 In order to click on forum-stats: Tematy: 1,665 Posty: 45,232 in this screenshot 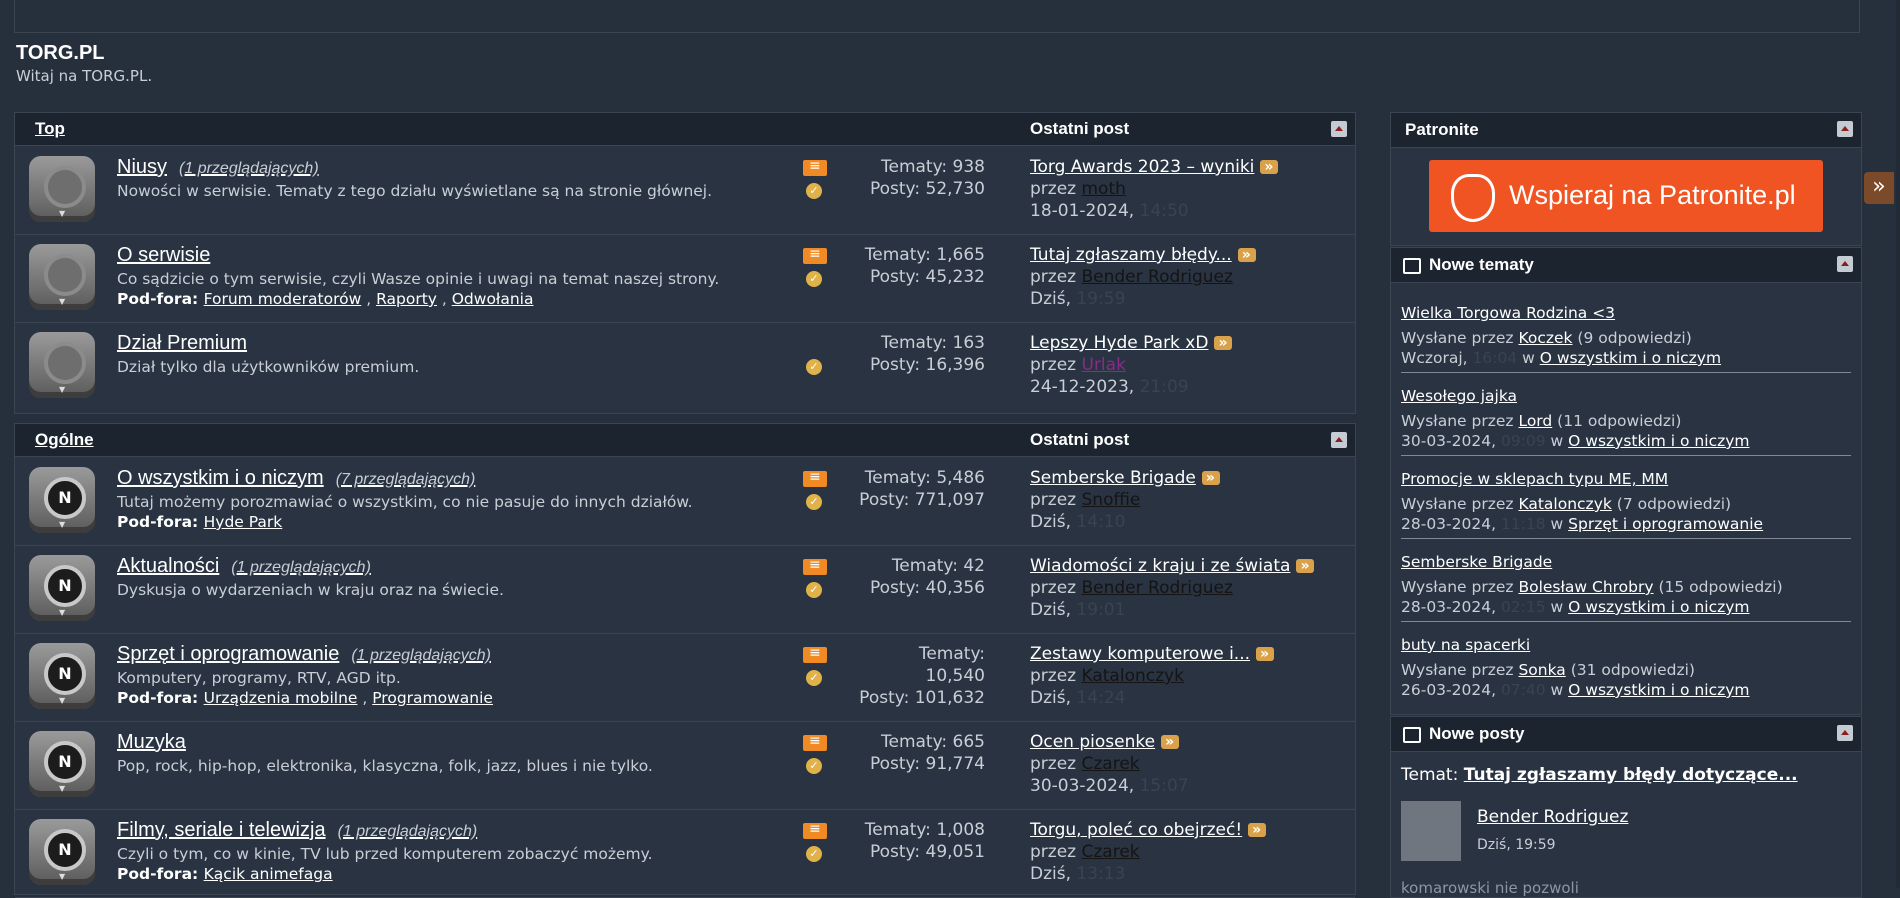, I will do `click(920, 266)`.